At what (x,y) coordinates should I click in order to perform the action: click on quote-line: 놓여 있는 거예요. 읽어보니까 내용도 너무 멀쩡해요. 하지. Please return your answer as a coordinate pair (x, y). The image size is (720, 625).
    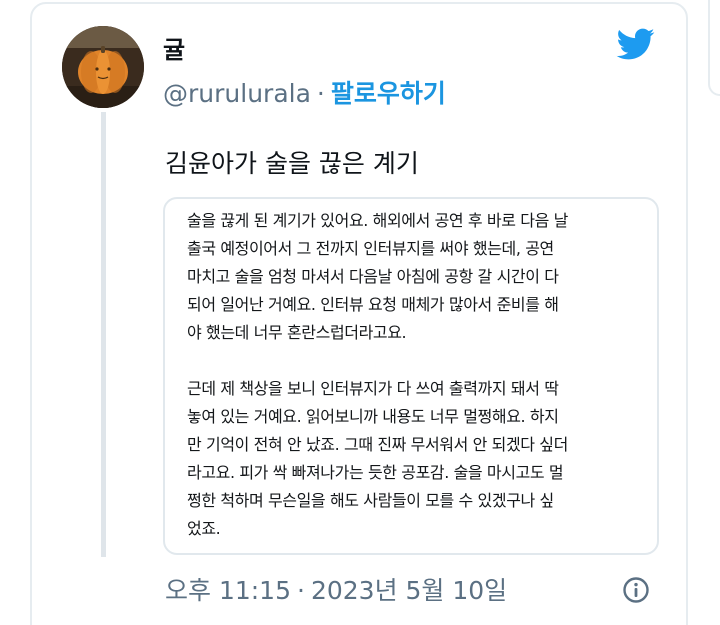
    Looking at the image, I should click on (373, 416).